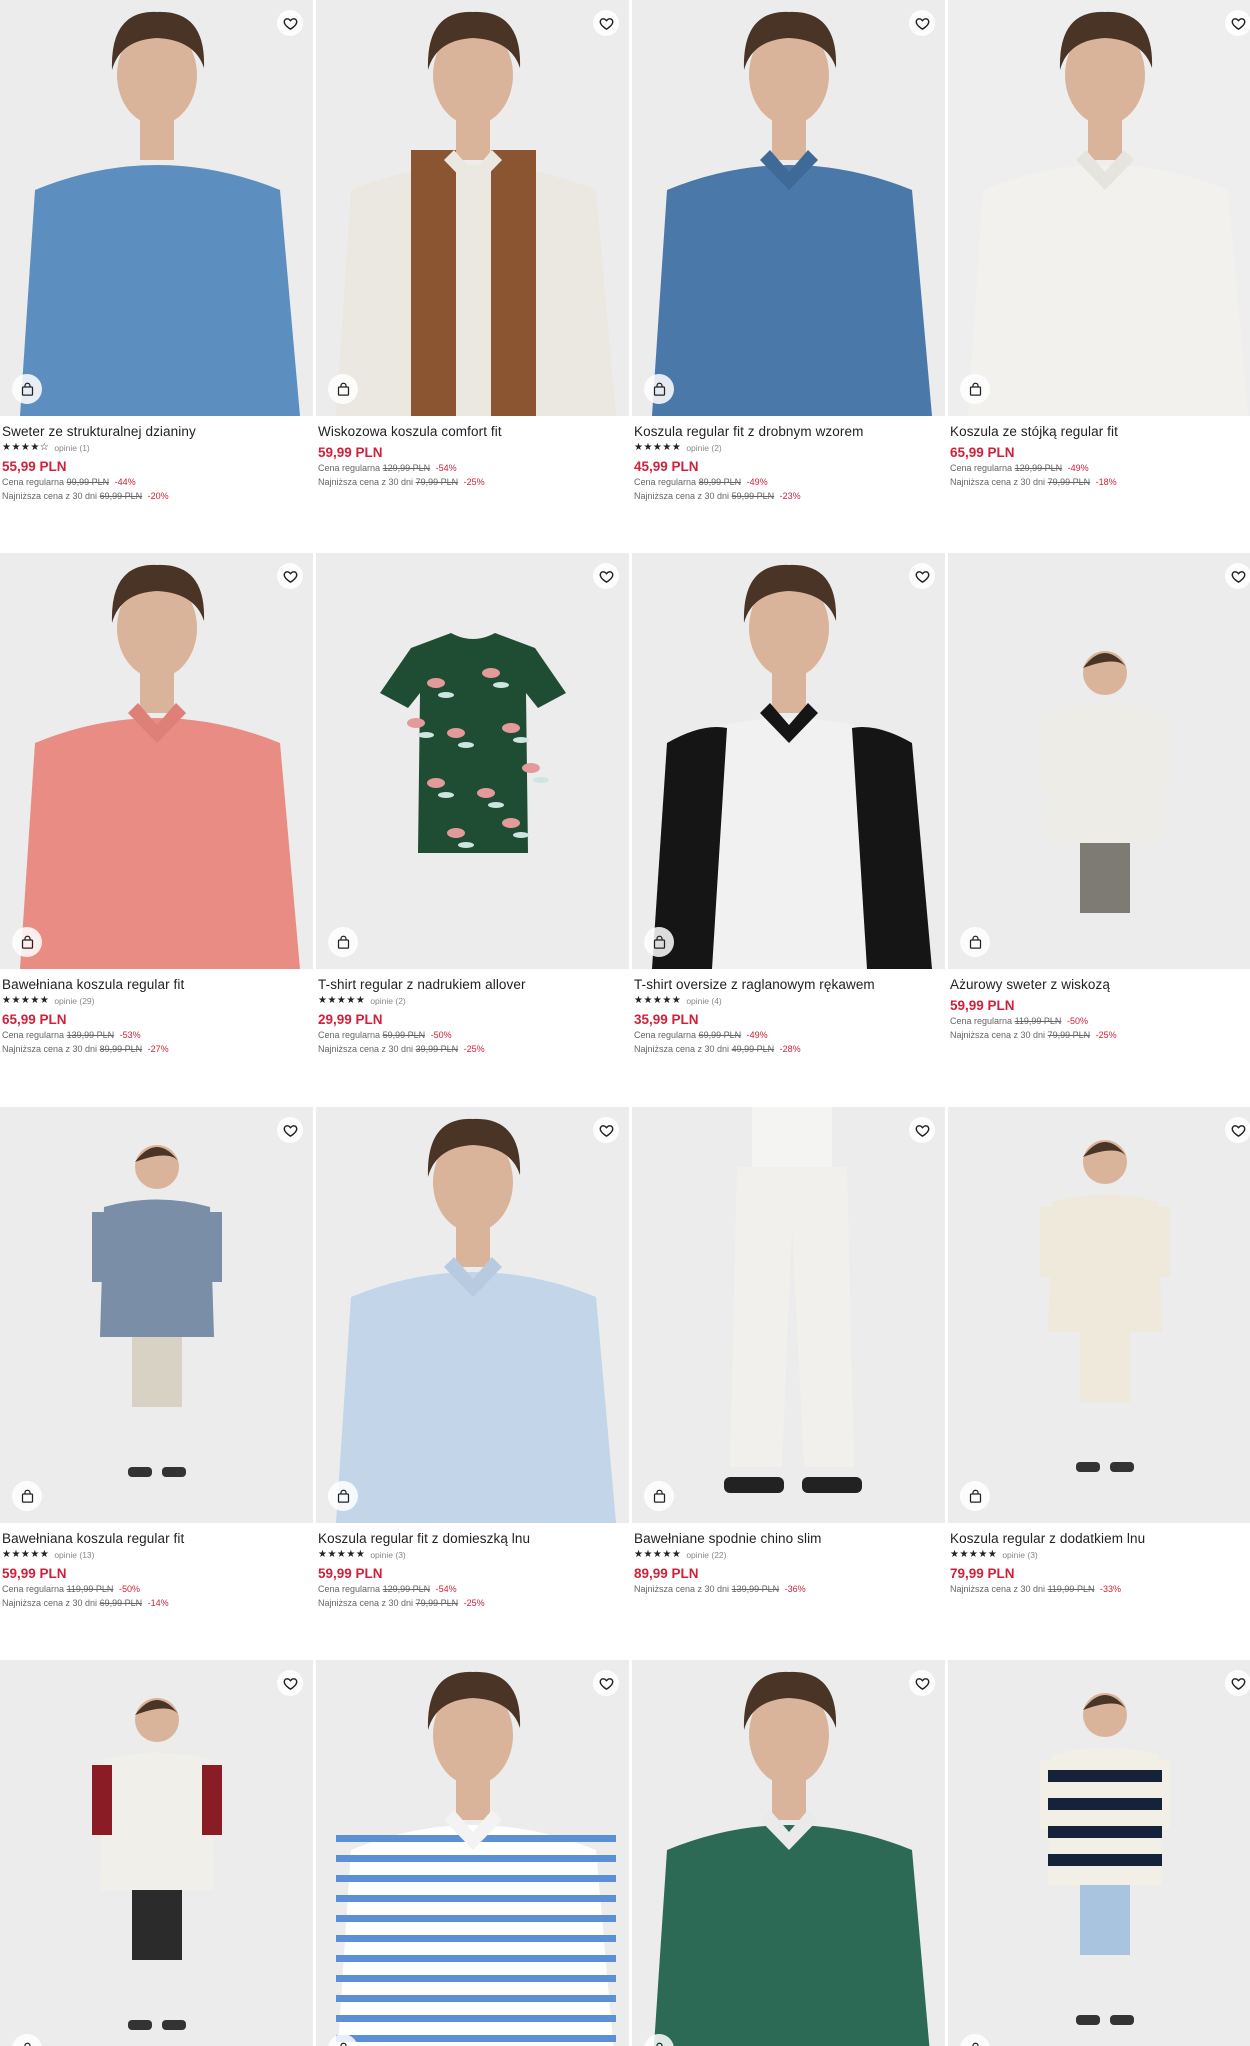  Describe the element at coordinates (658, 1000) in the screenshot. I see `rating-stars: ★★★★★` at that location.